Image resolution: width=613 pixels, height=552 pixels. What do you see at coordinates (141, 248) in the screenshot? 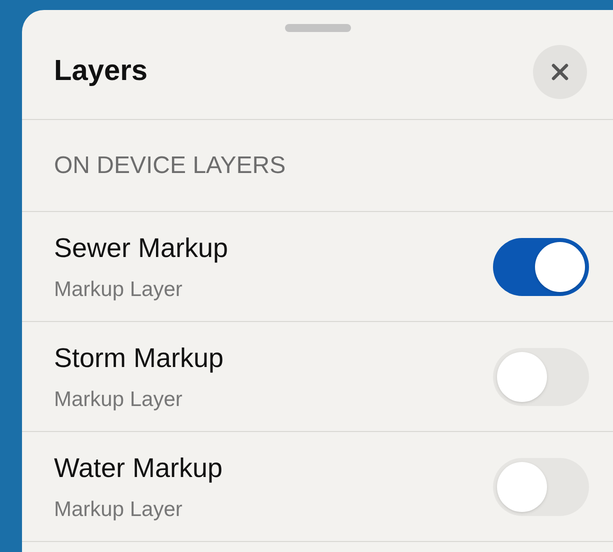
I see `layer-name: Sewer Markup` at bounding box center [141, 248].